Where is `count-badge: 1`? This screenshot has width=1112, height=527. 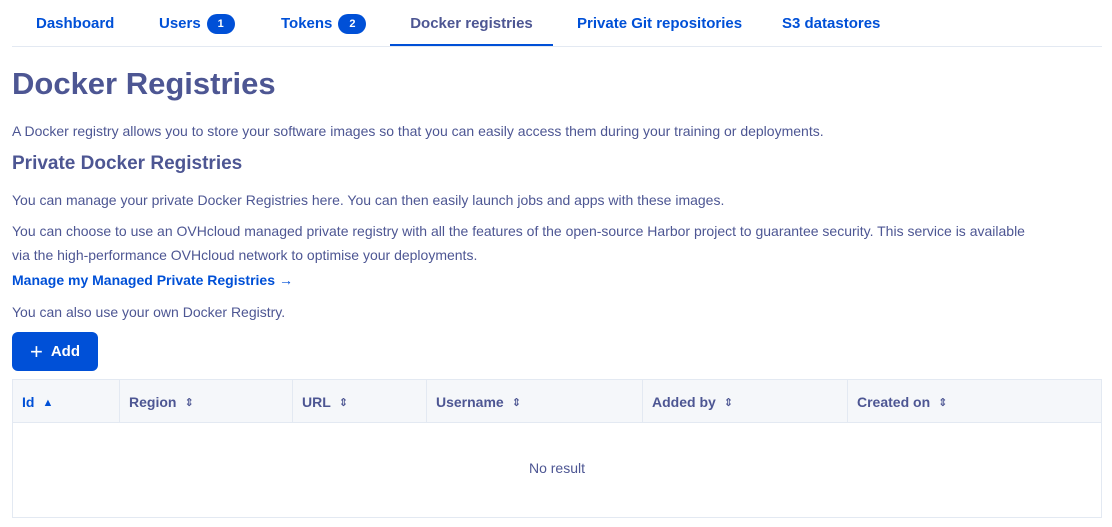 count-badge: 1 is located at coordinates (220, 24).